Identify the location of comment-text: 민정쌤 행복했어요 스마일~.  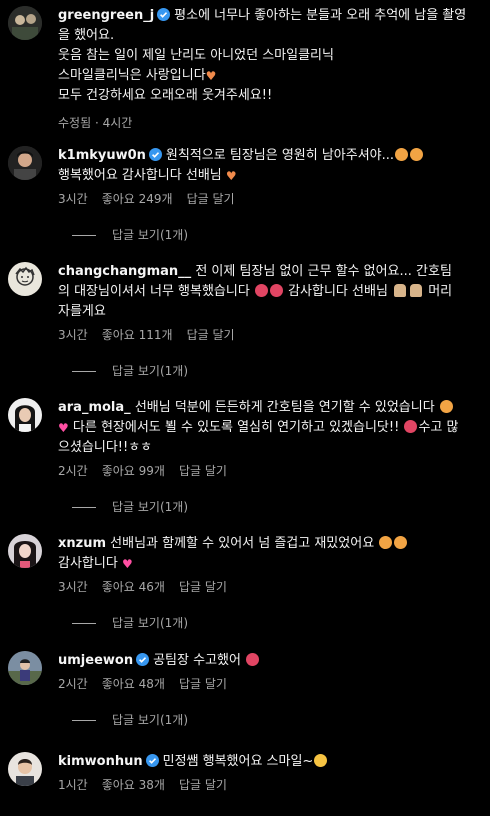
(238, 761).